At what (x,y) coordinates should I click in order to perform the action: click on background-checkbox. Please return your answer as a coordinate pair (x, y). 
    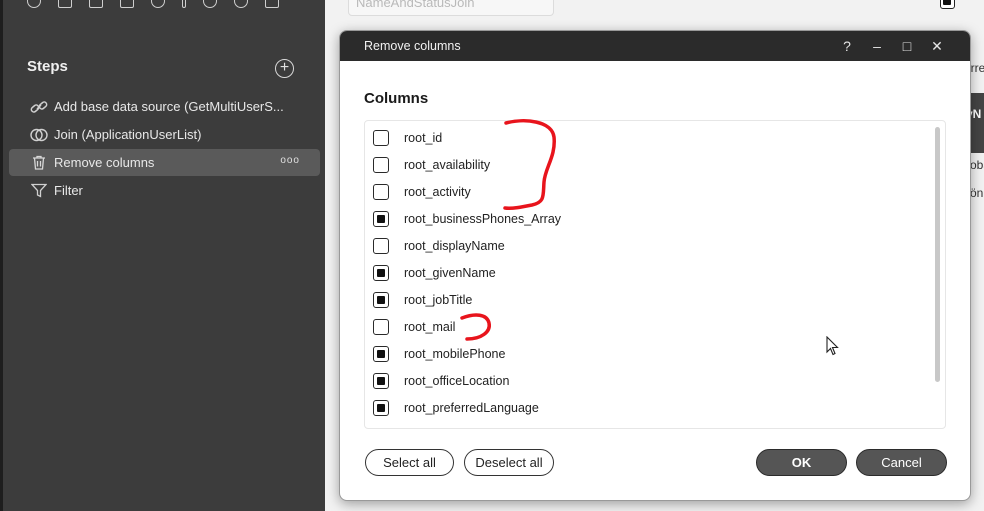
    Looking at the image, I should click on (947, 4).